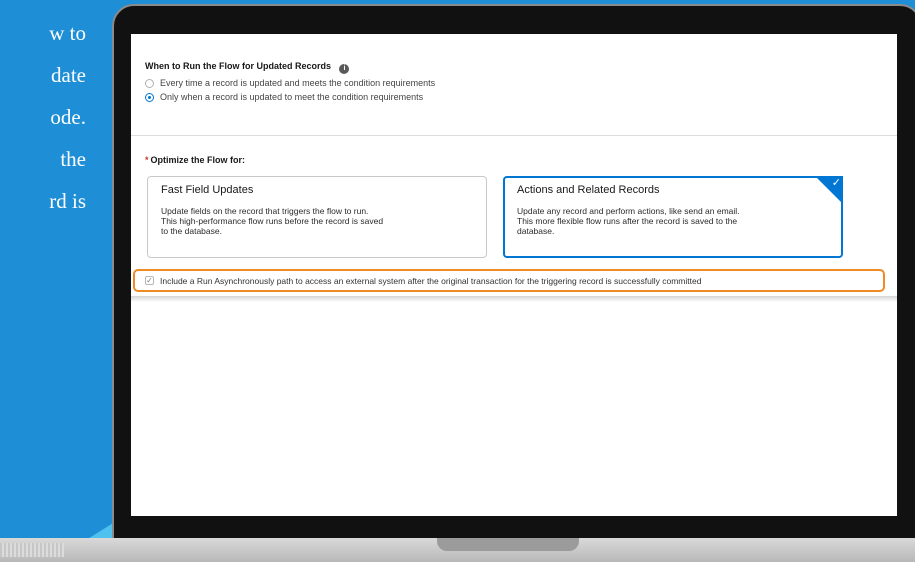 The image size is (915, 562). What do you see at coordinates (149, 83) in the screenshot?
I see `radio-button` at bounding box center [149, 83].